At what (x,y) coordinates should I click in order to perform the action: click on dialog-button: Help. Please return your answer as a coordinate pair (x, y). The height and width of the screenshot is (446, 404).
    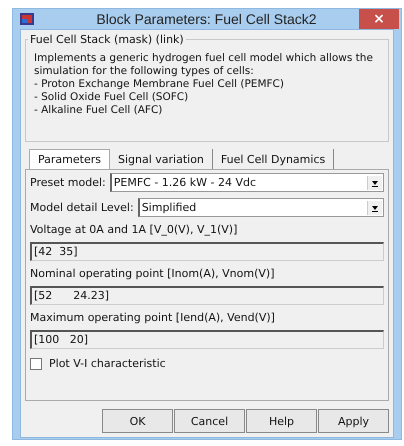
    Looking at the image, I should click on (281, 421).